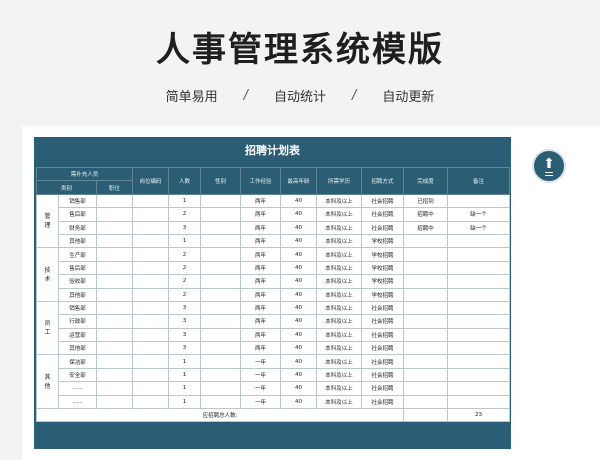 The height and width of the screenshot is (460, 600). I want to click on dept-cell: 销售部, so click(77, 201).